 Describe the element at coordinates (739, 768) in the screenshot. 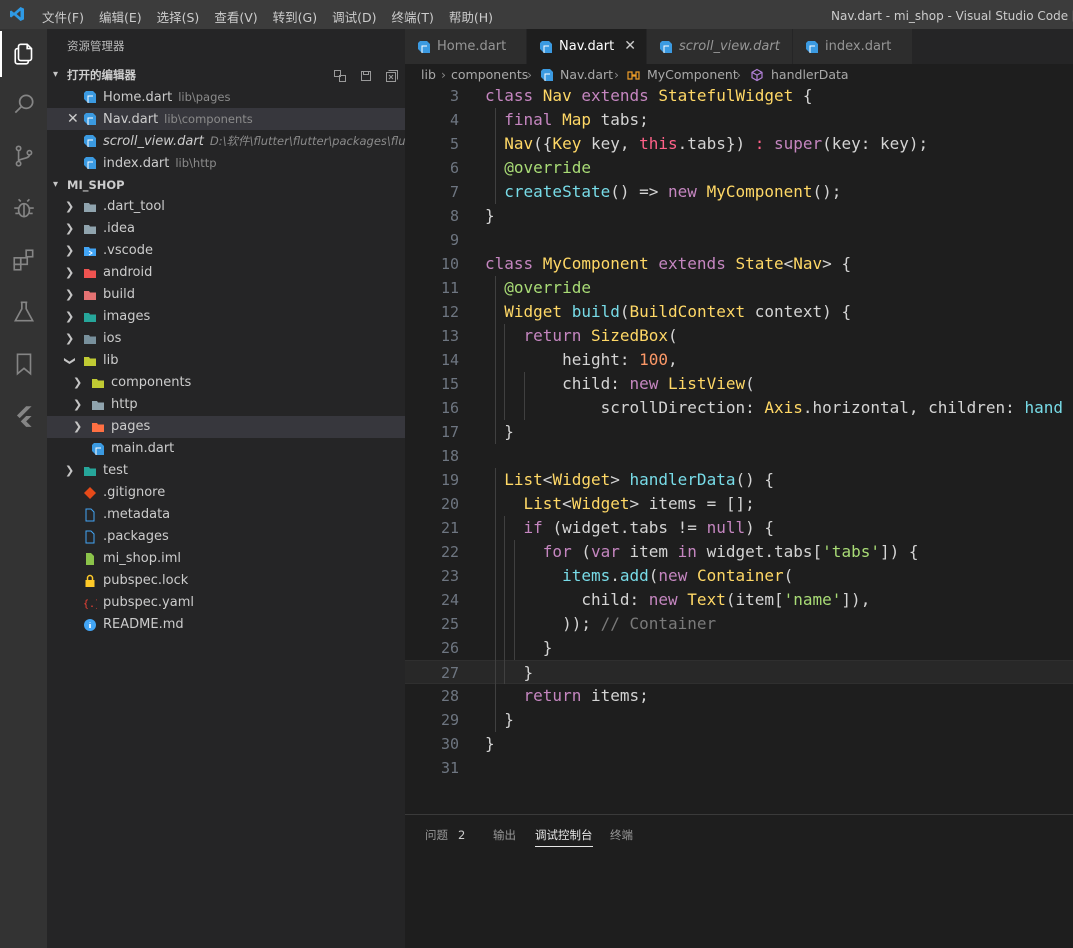

I see `code-line: 31` at that location.